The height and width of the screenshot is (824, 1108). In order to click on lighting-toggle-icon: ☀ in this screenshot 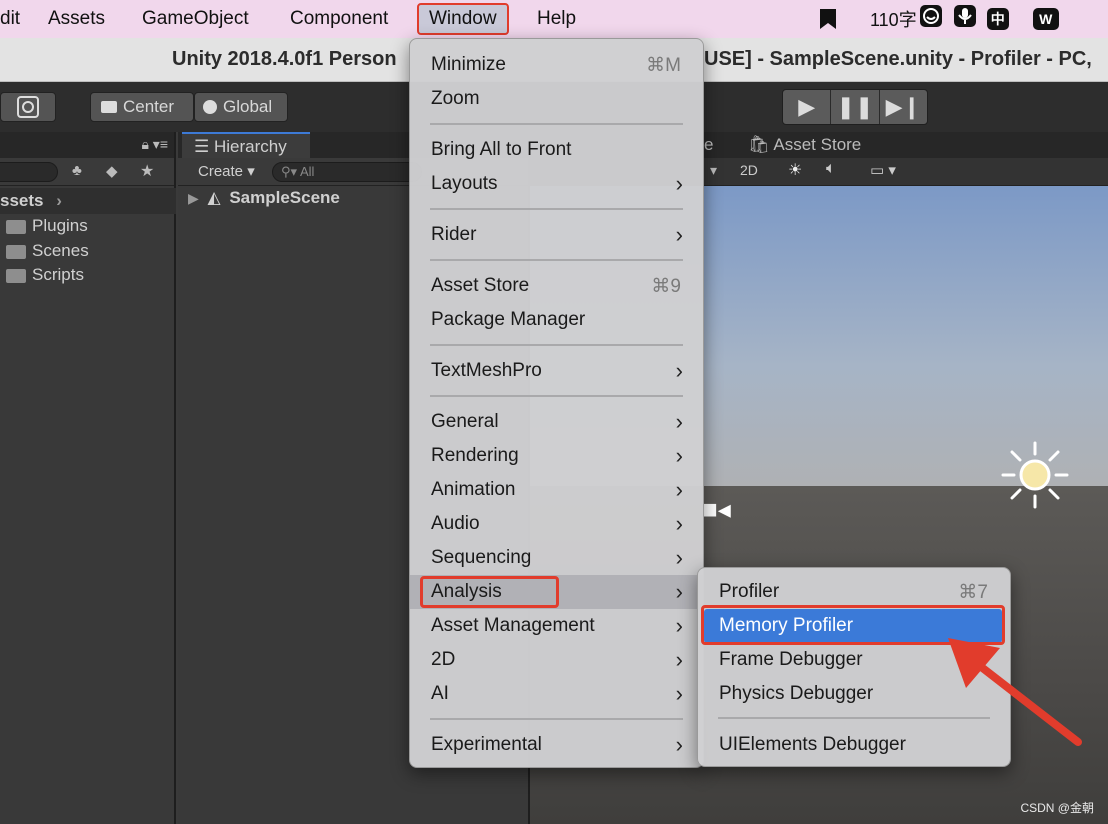, I will do `click(795, 170)`.